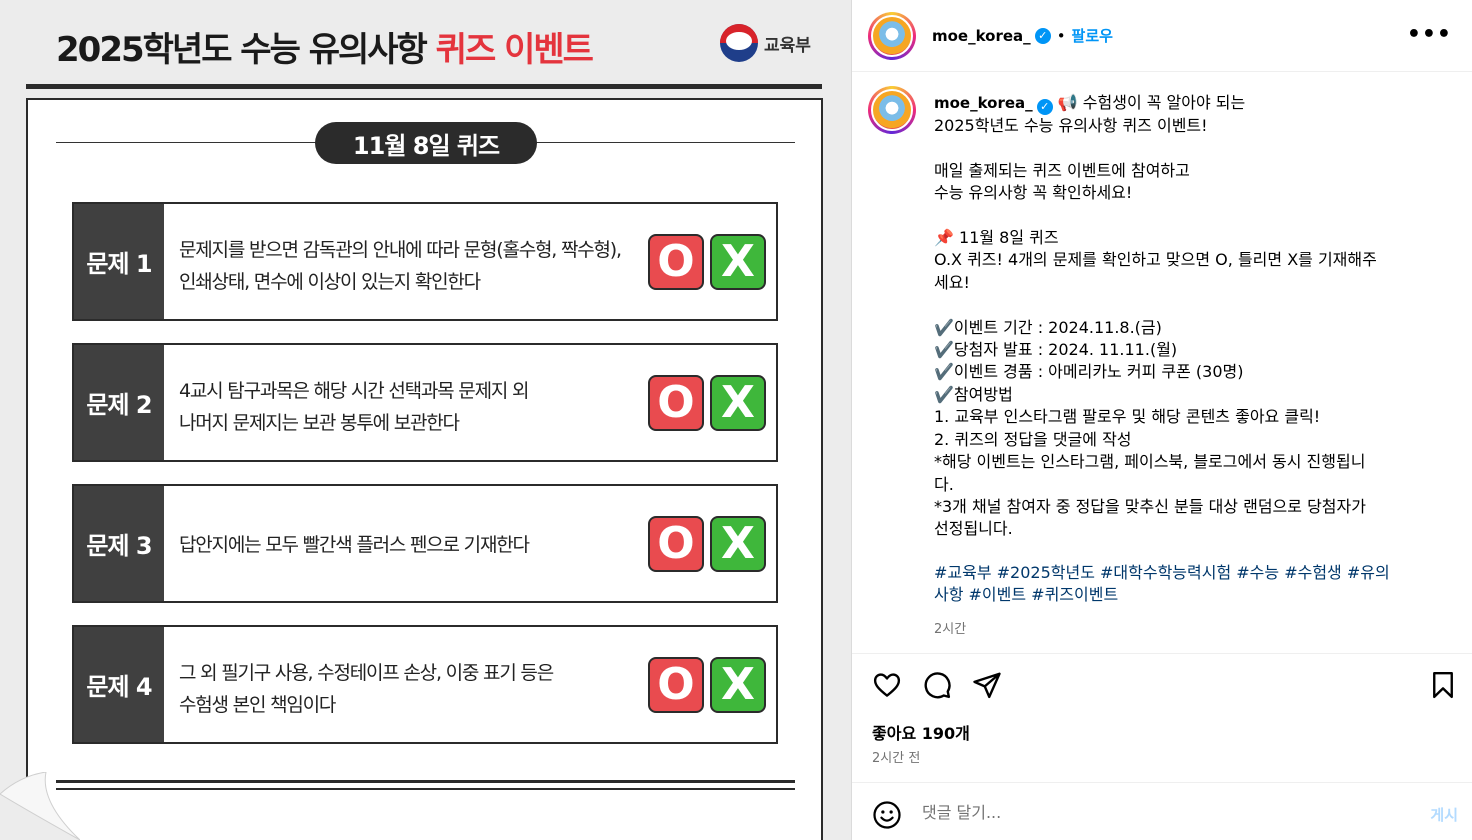 This screenshot has height=840, width=1472. I want to click on share-send-icon, so click(987, 685).